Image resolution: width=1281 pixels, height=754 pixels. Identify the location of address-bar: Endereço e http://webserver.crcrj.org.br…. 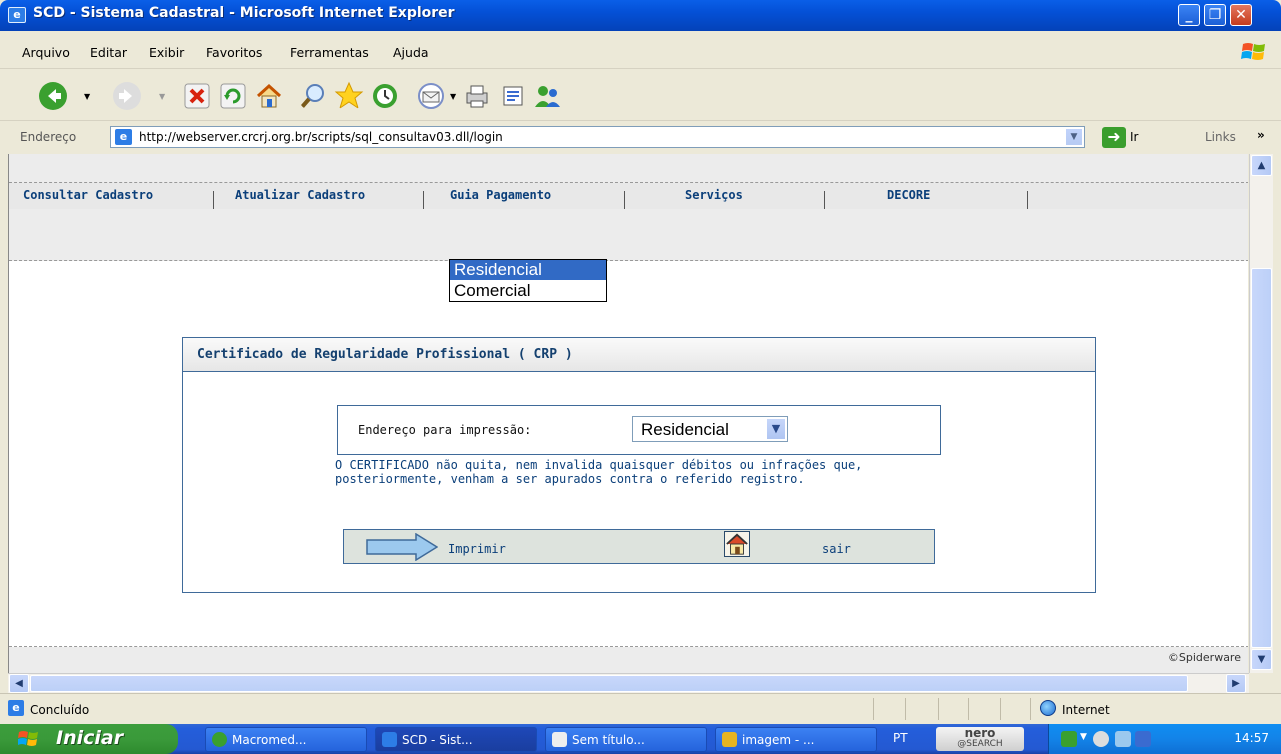
(640, 137).